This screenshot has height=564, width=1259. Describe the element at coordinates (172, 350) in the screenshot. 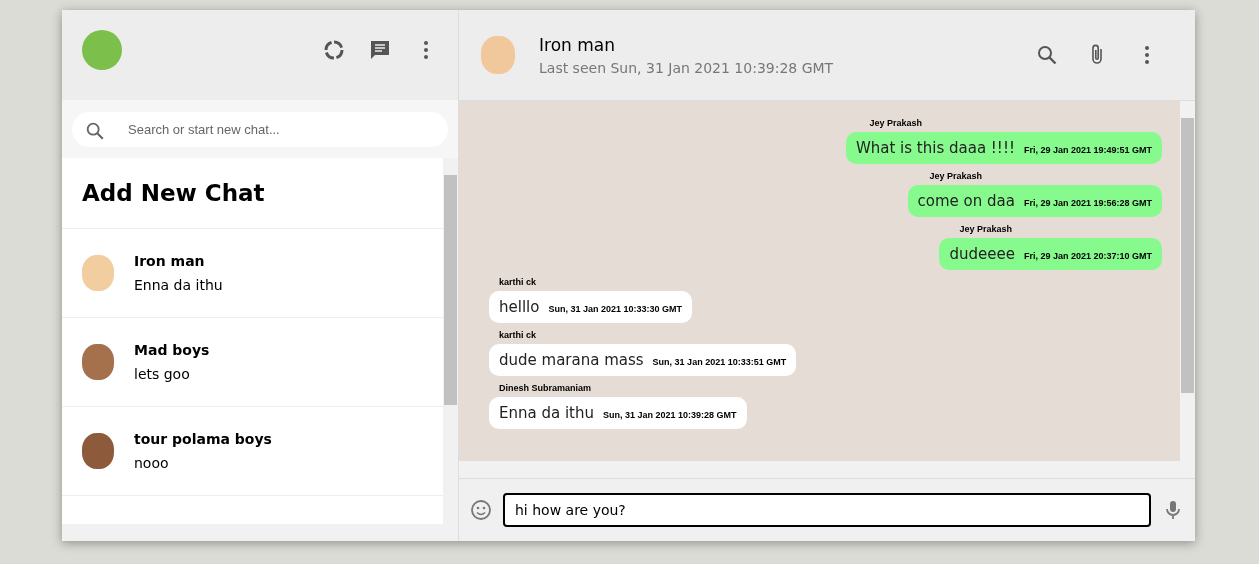

I see `chat-name: Mad boys` at that location.